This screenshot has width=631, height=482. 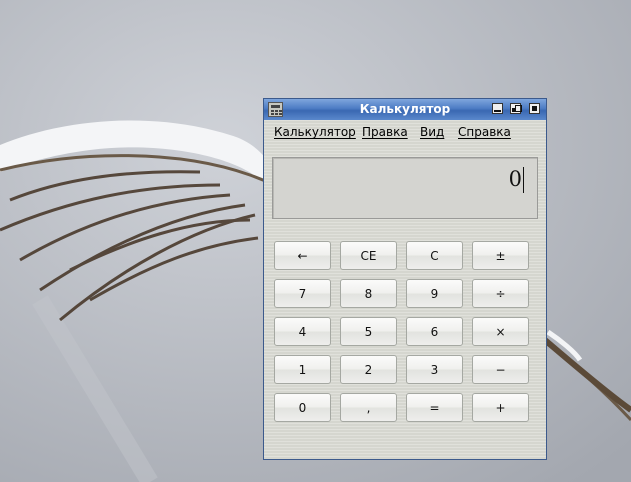 What do you see at coordinates (302, 407) in the screenshot?
I see `digit-0-button: 0` at bounding box center [302, 407].